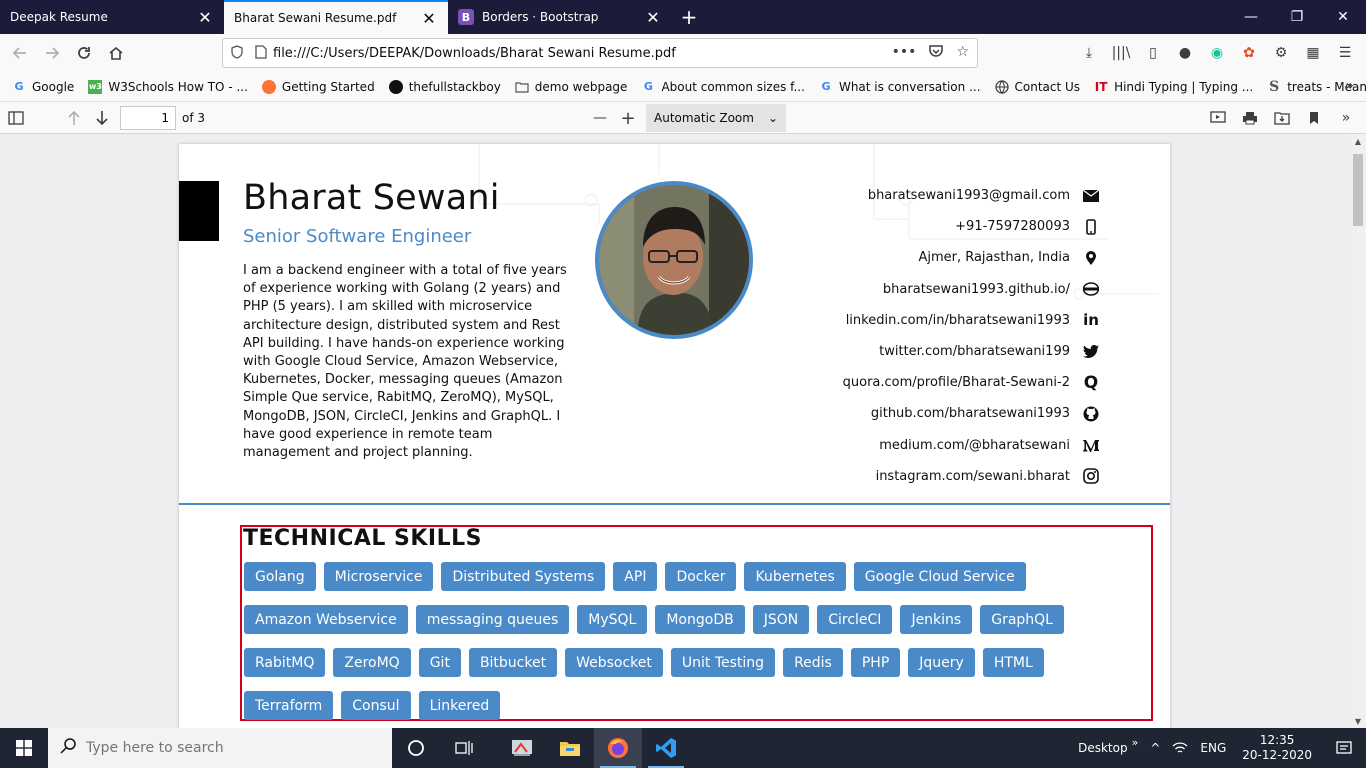 The width and height of the screenshot is (1366, 768). Describe the element at coordinates (1155, 748) in the screenshot. I see `show-hidden-icons: ^` at that location.